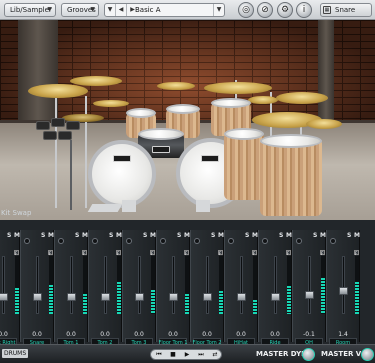  I want to click on mute-speaker-icon: ⊘, so click(265, 10).